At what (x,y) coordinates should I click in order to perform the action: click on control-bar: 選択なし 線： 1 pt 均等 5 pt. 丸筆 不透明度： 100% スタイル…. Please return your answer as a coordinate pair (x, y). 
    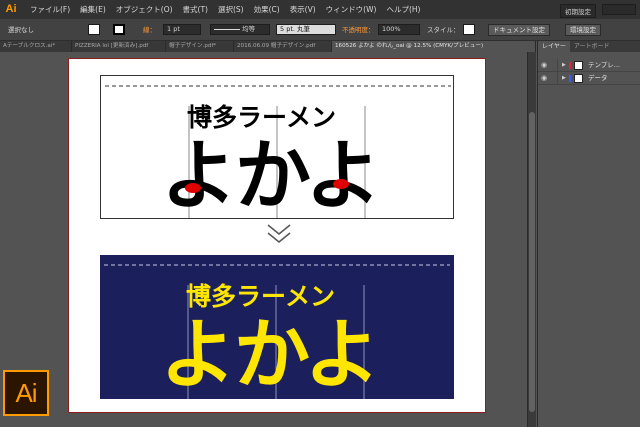
    Looking at the image, I should click on (320, 30).